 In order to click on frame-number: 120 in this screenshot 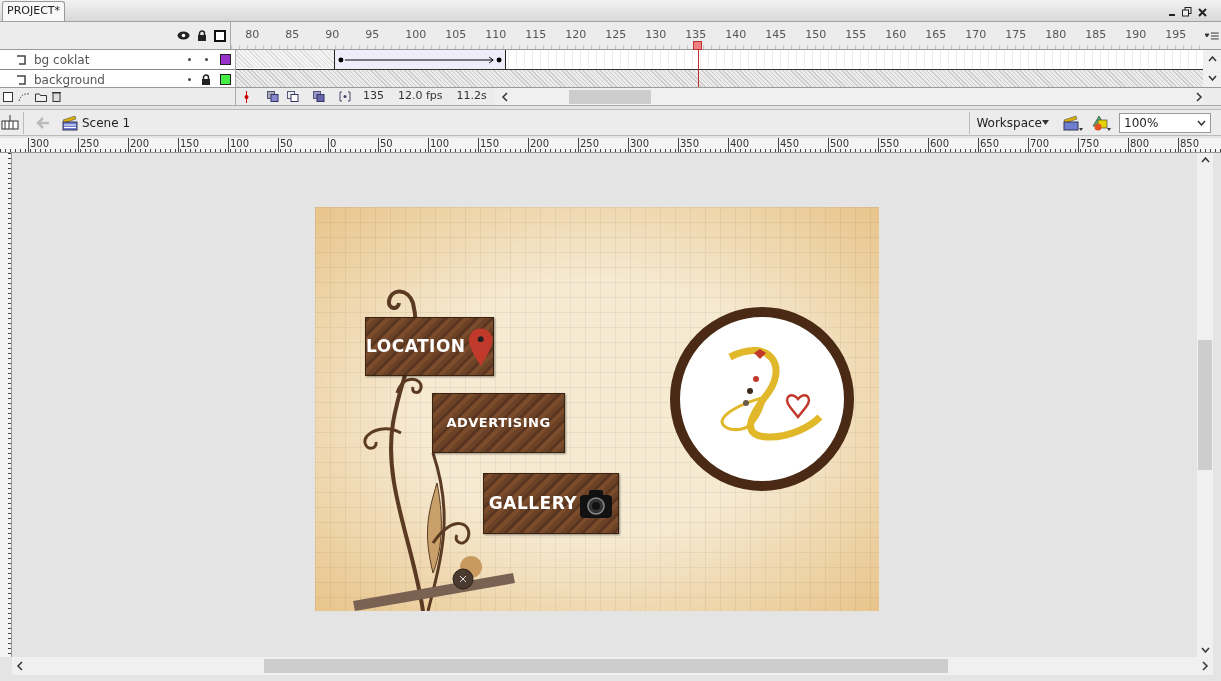, I will do `click(576, 34)`.